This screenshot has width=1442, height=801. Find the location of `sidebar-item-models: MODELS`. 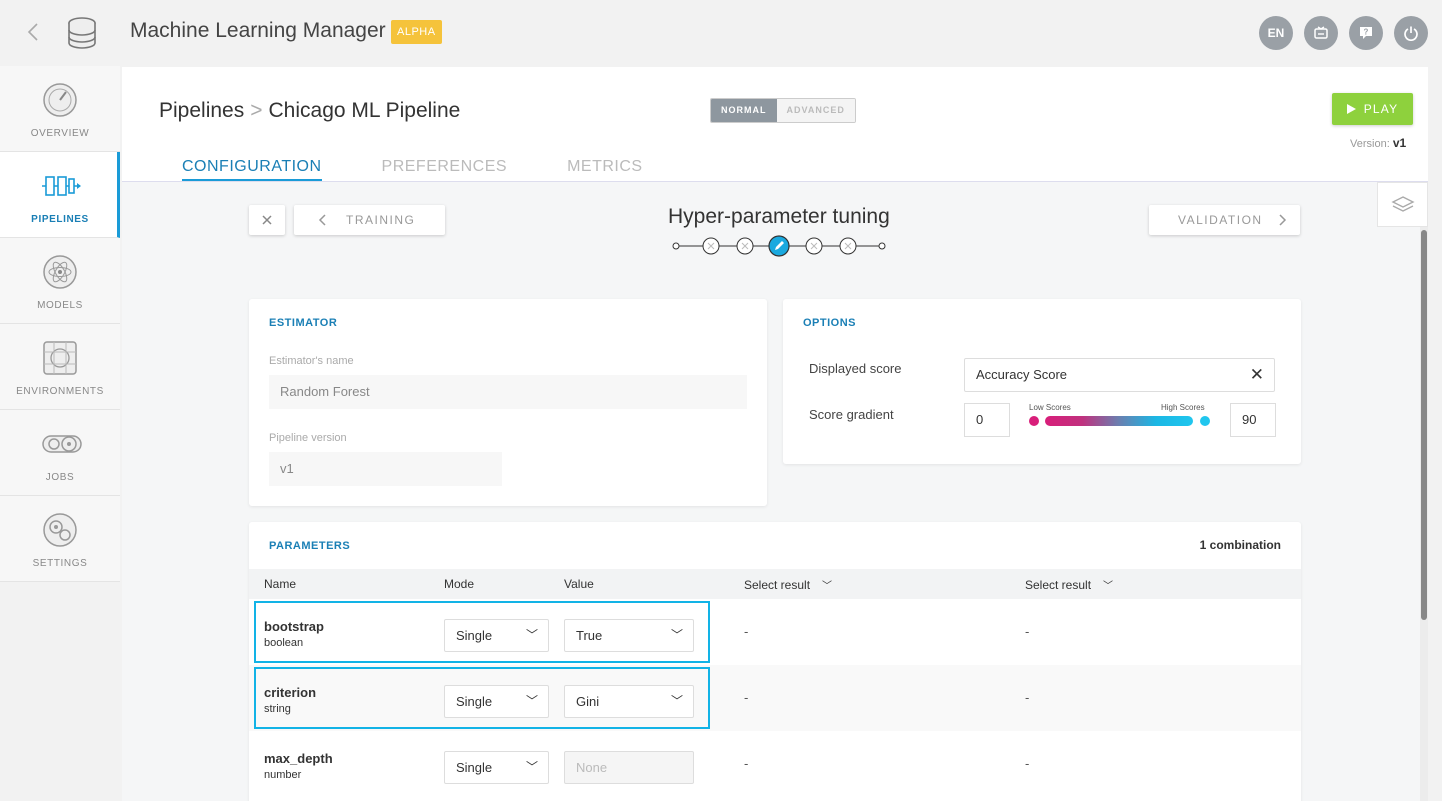

sidebar-item-models: MODELS is located at coordinates (60, 281).